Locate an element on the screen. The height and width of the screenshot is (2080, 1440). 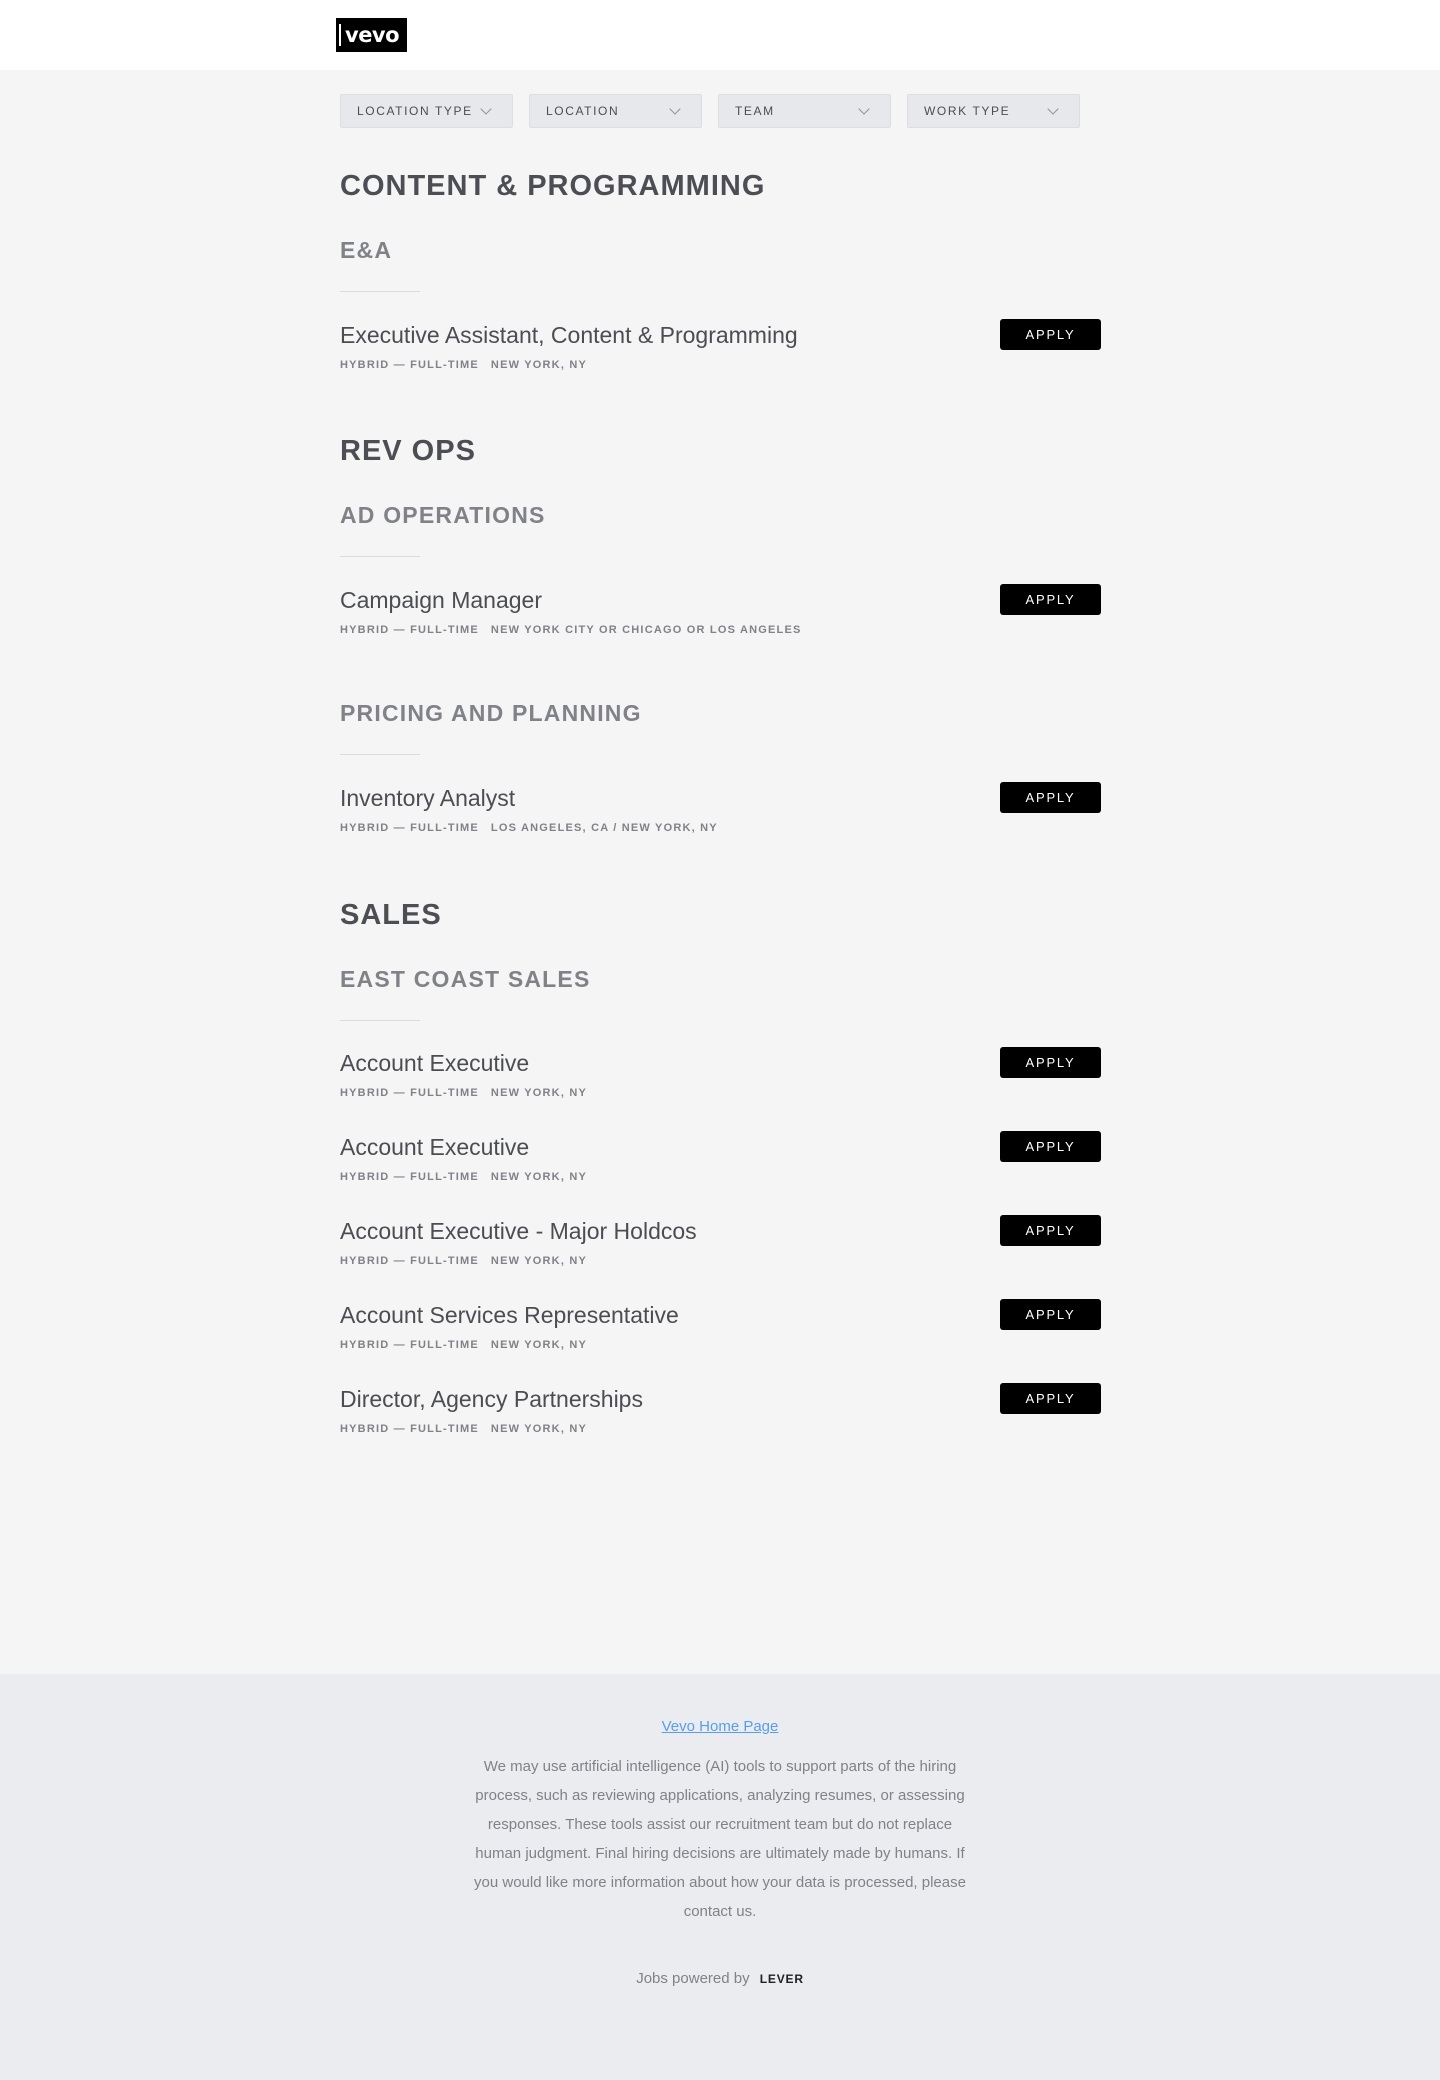
group-title: SALES is located at coordinates (391, 915).